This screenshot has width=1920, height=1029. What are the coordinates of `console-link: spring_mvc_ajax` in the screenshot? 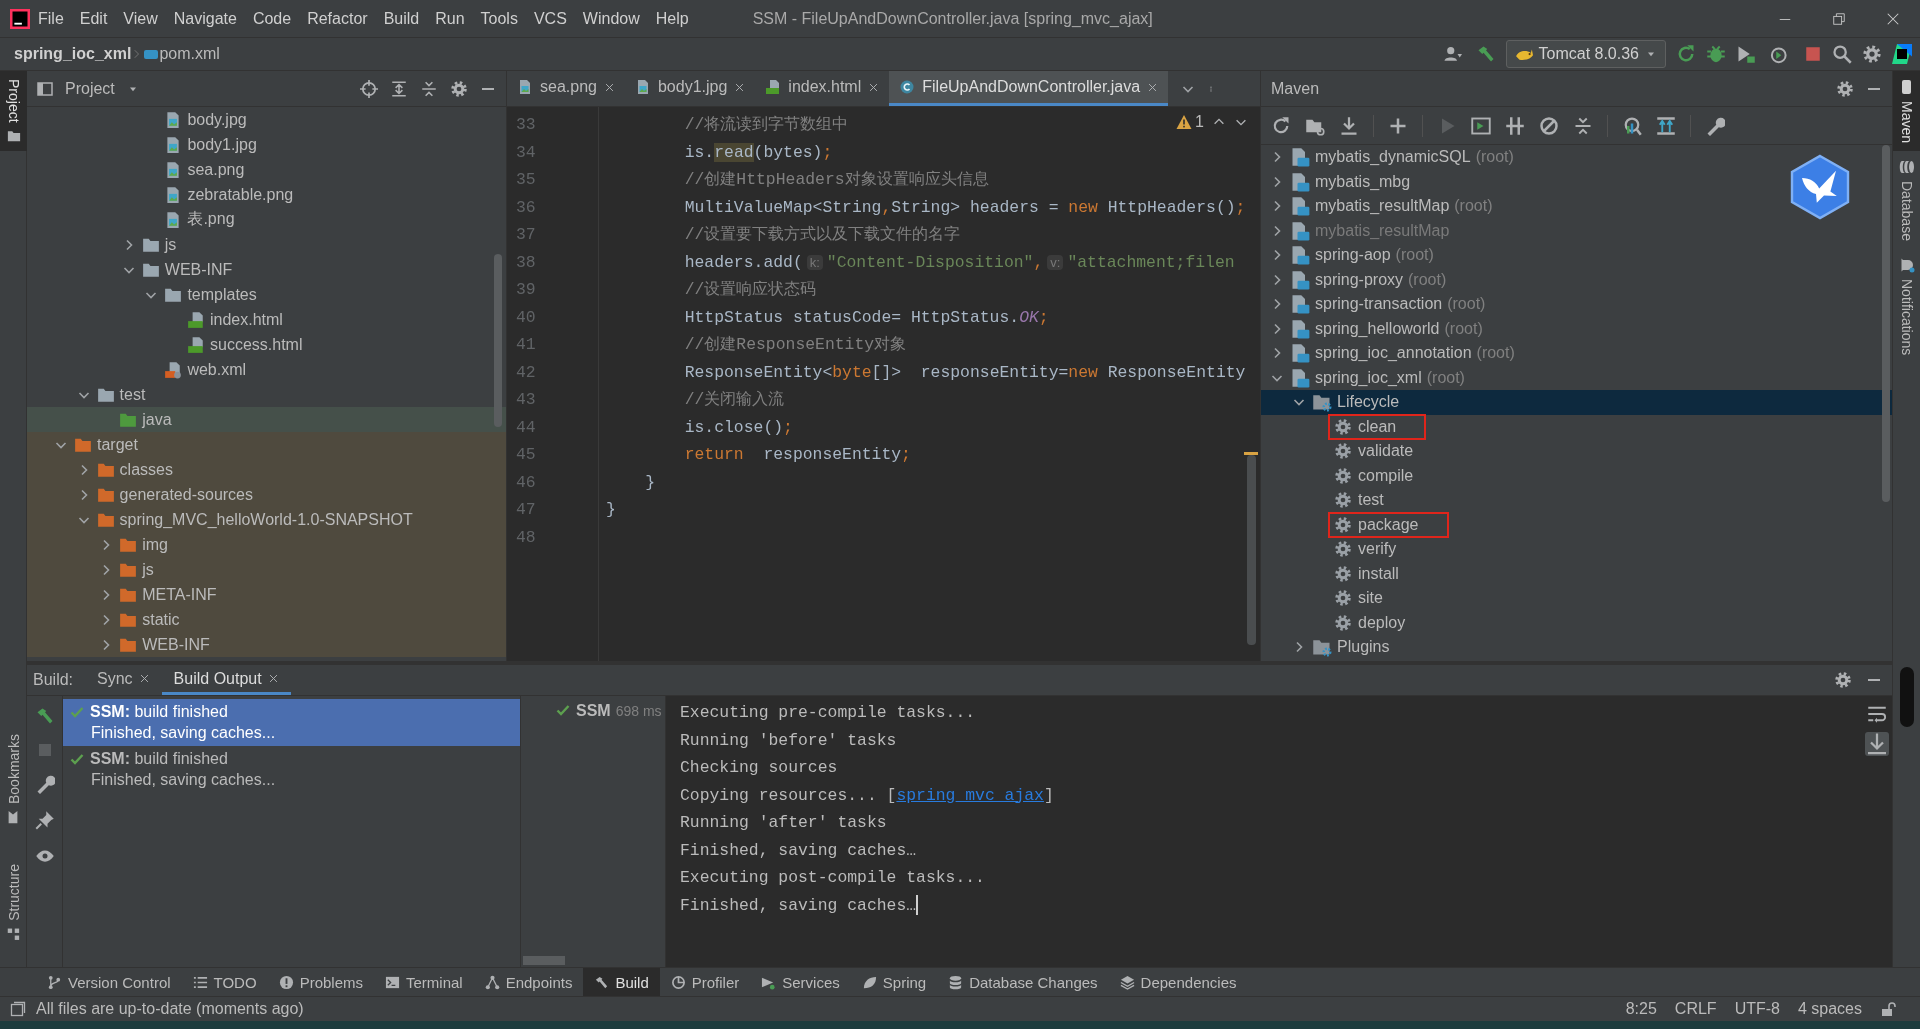 It's located at (970, 795).